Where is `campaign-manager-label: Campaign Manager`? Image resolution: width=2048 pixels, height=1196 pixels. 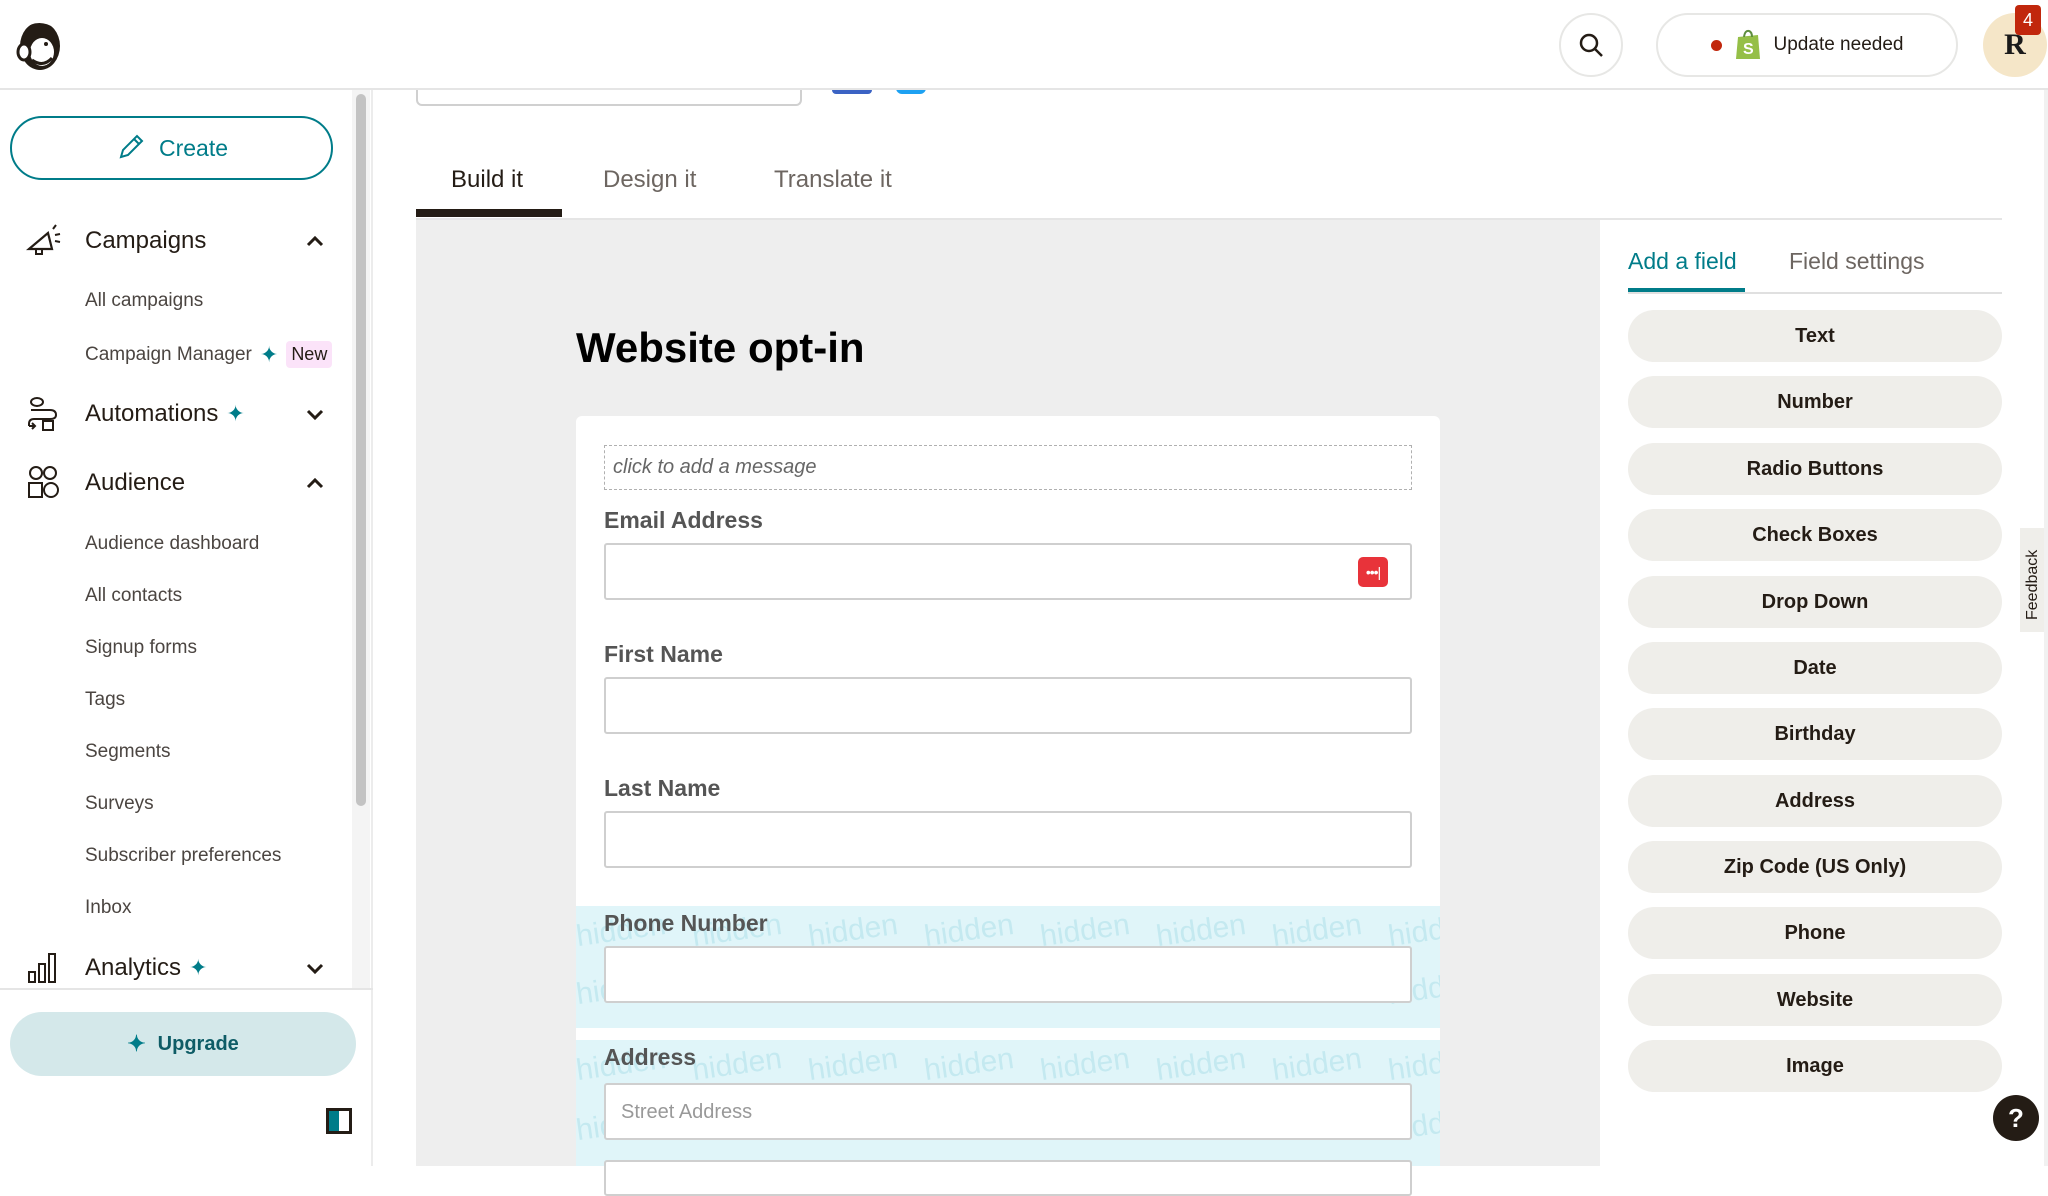
campaign-manager-label: Campaign Manager is located at coordinates (168, 354).